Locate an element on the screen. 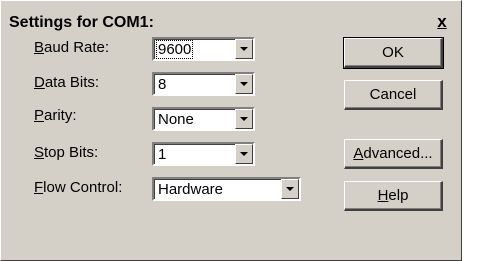  stop-bits-dropdown: 1 is located at coordinates (203, 154).